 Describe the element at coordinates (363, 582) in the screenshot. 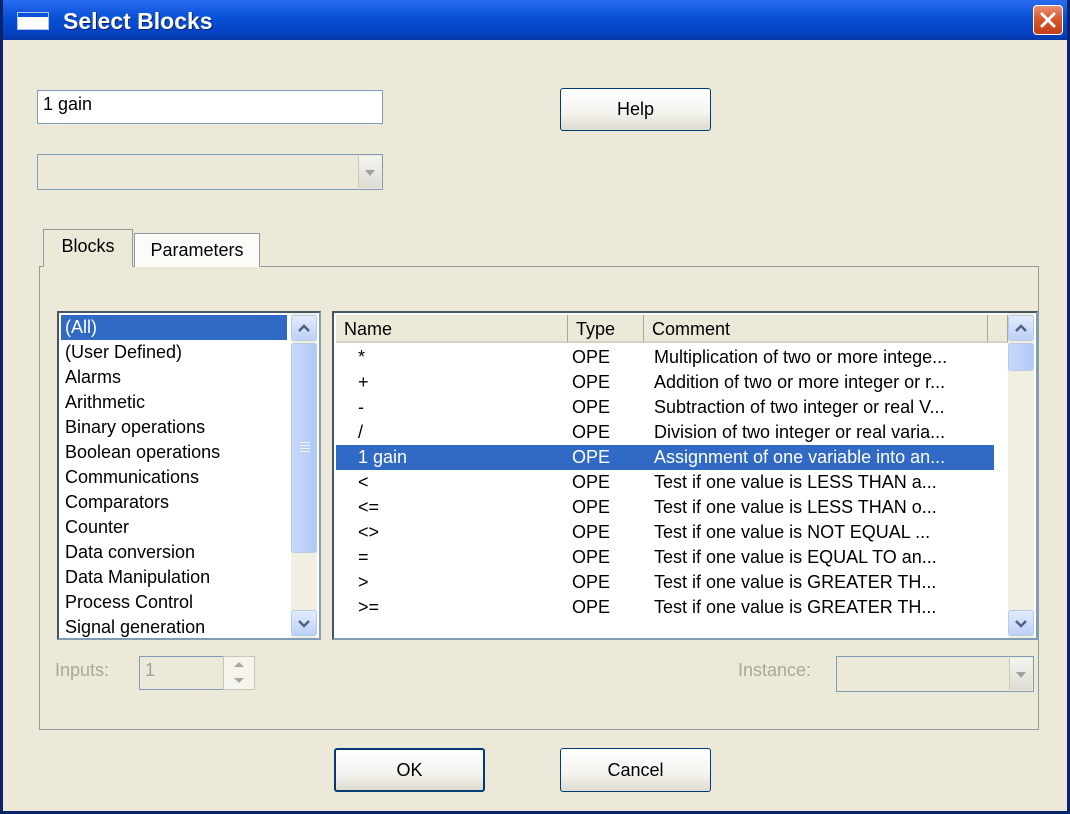

I see `cell-name: >` at that location.